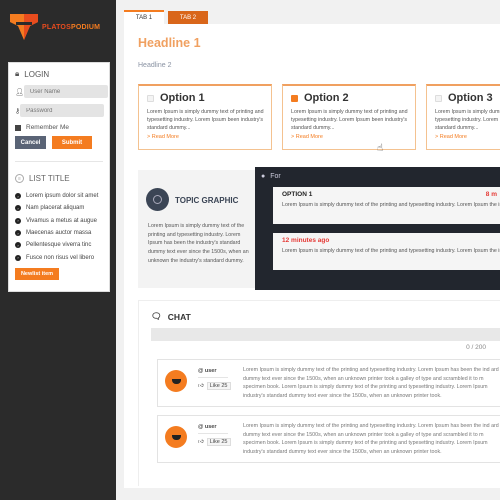  What do you see at coordinates (19, 178) in the screenshot?
I see `list-icon: ≡` at bounding box center [19, 178].